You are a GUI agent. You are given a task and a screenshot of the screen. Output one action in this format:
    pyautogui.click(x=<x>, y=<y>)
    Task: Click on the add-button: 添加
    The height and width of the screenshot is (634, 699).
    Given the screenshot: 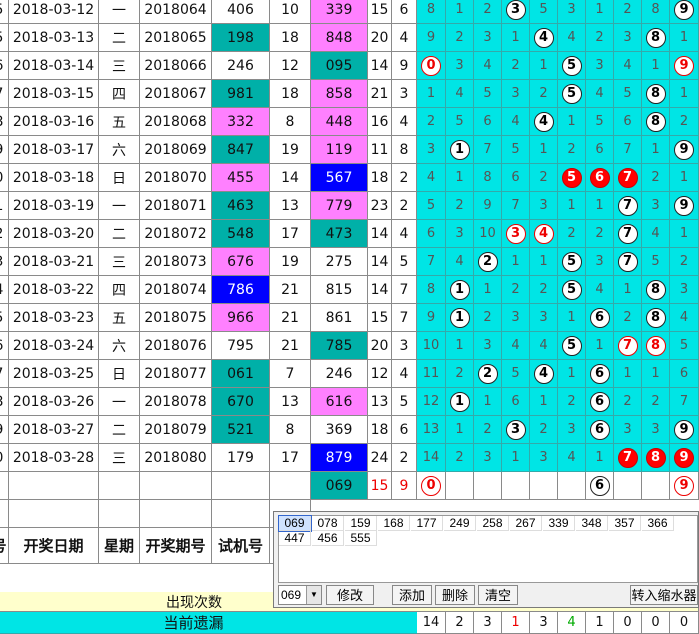 What is the action you would take?
    pyautogui.click(x=412, y=595)
    